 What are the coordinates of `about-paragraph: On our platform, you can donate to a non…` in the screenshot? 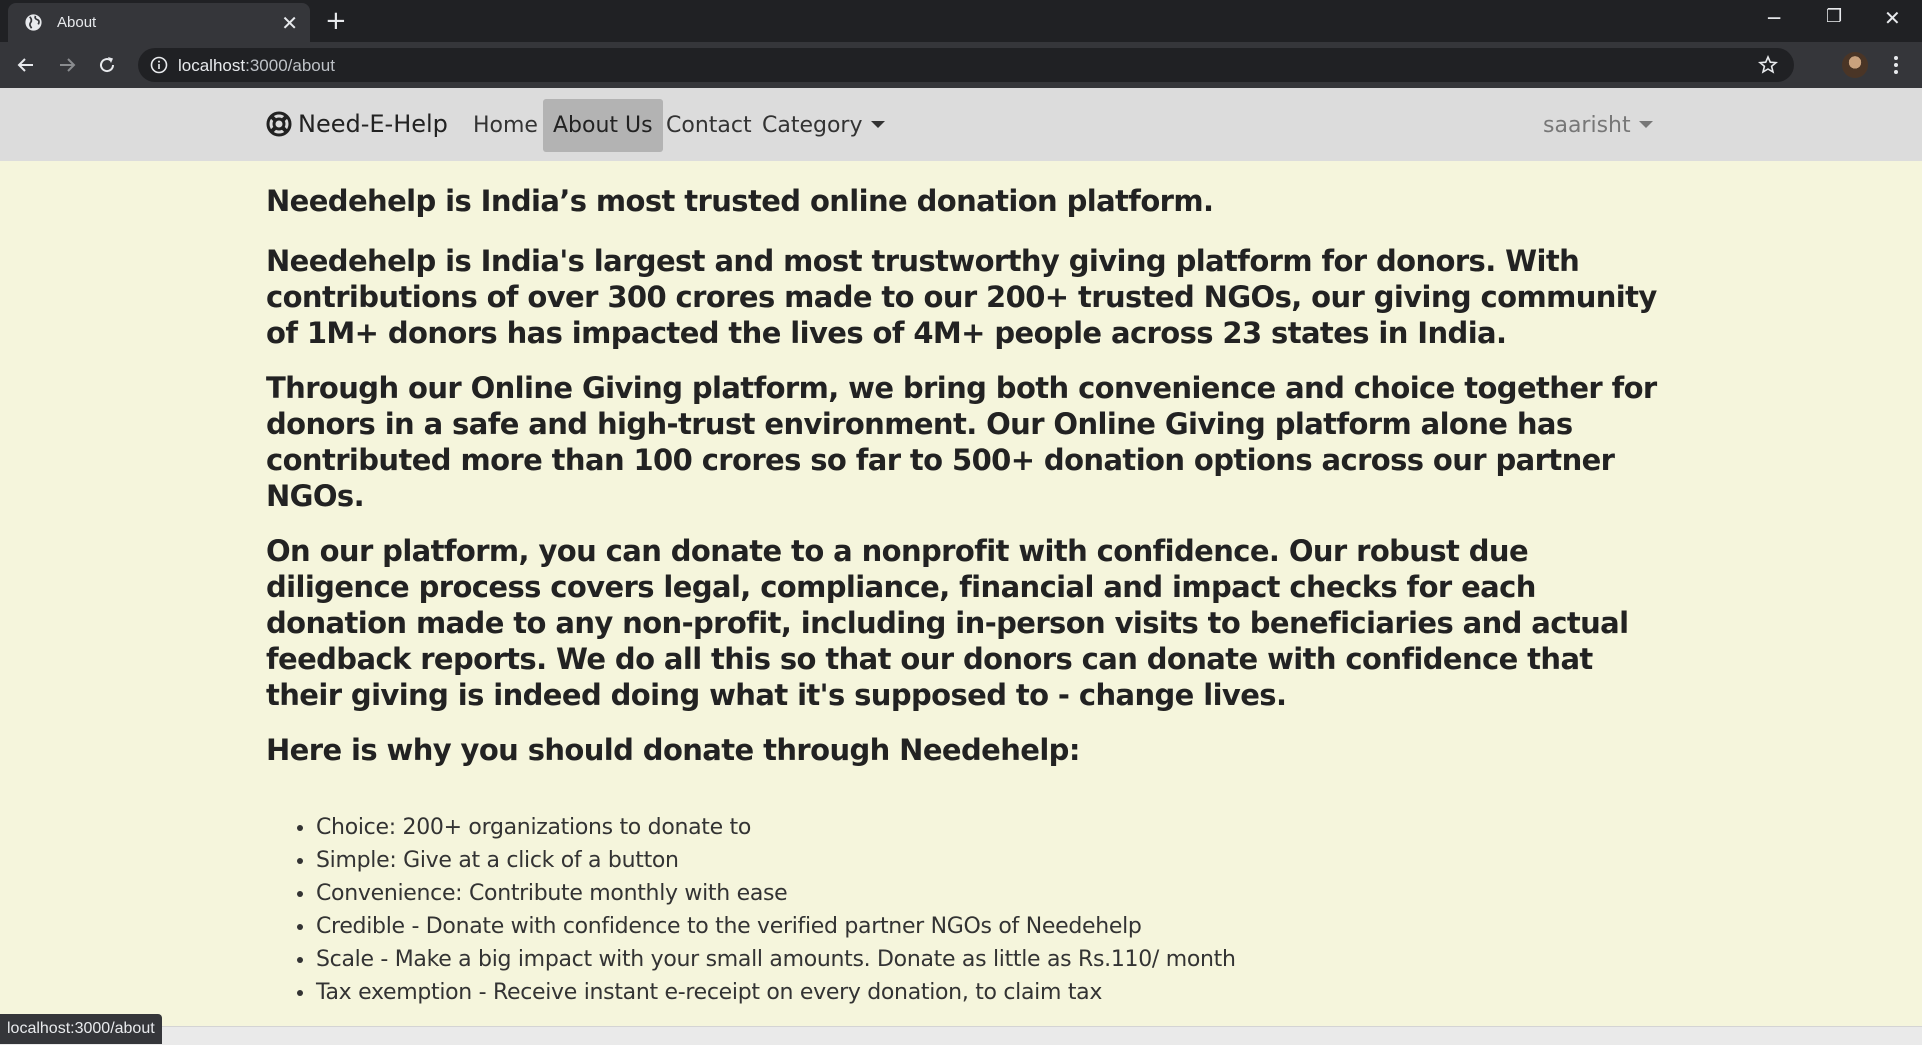 It's located at (947, 623).